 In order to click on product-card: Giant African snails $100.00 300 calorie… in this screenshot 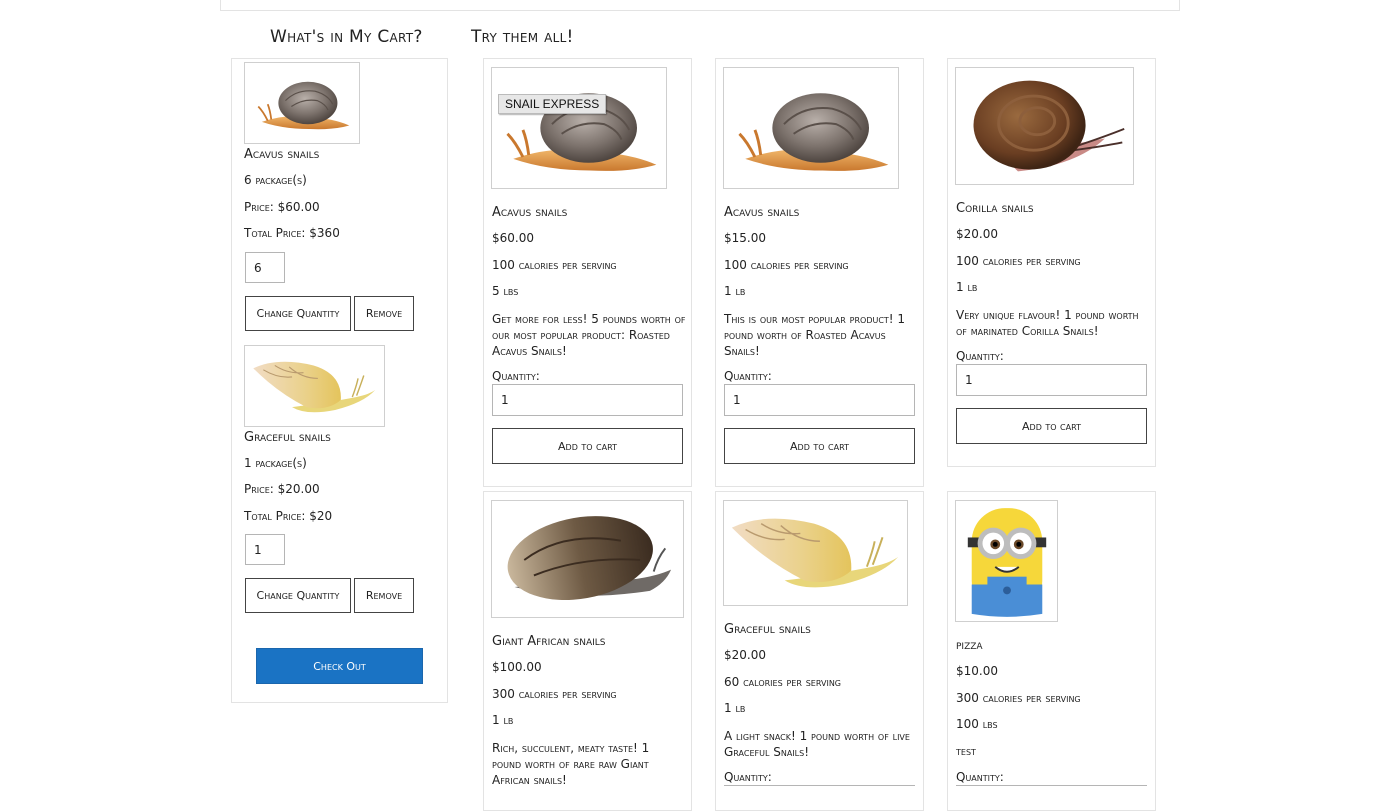, I will do `click(587, 651)`.